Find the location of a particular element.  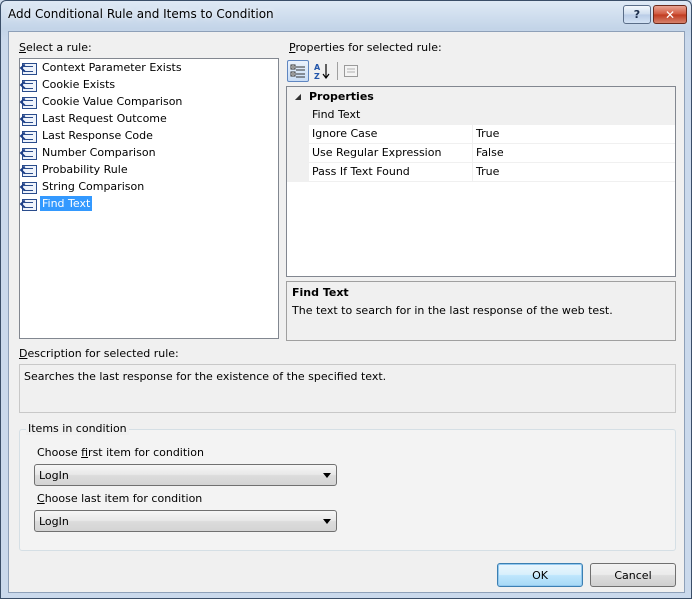

property-row: Ignore Case True is located at coordinates (481, 134).